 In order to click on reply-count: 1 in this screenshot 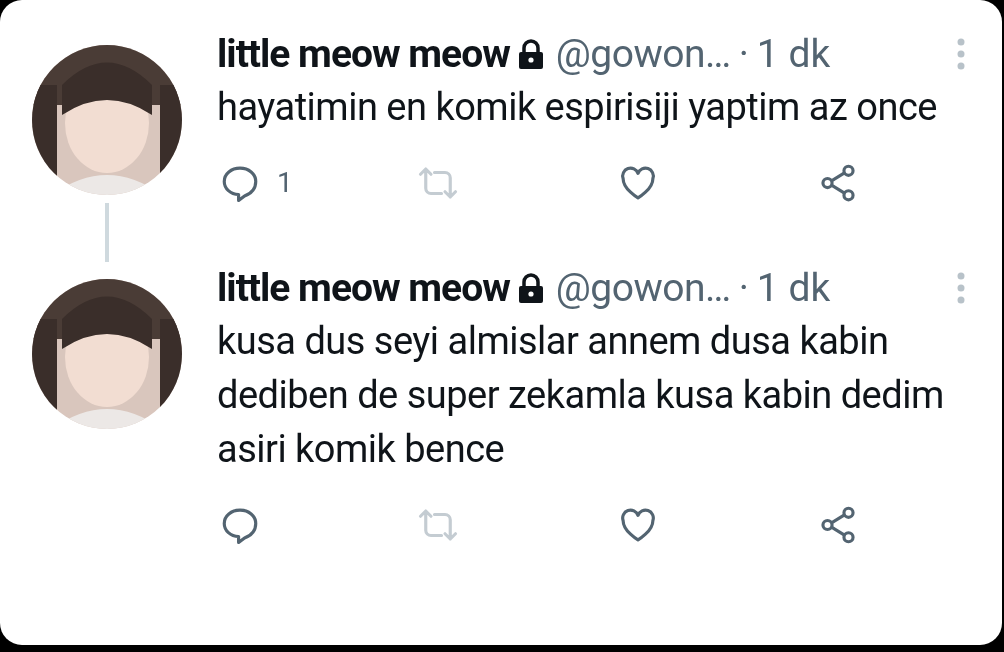, I will do `click(285, 183)`.